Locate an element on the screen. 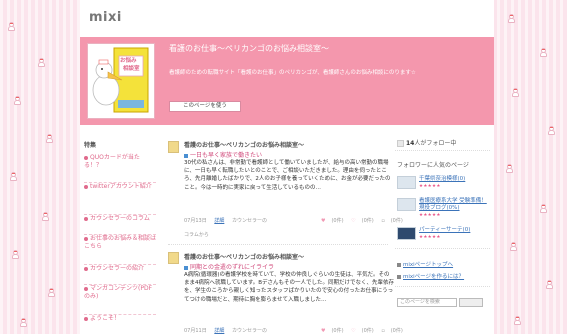 The width and height of the screenshot is (567, 334). sidebar-item-twitter: twitterアカウント紹介 is located at coordinates (120, 186).